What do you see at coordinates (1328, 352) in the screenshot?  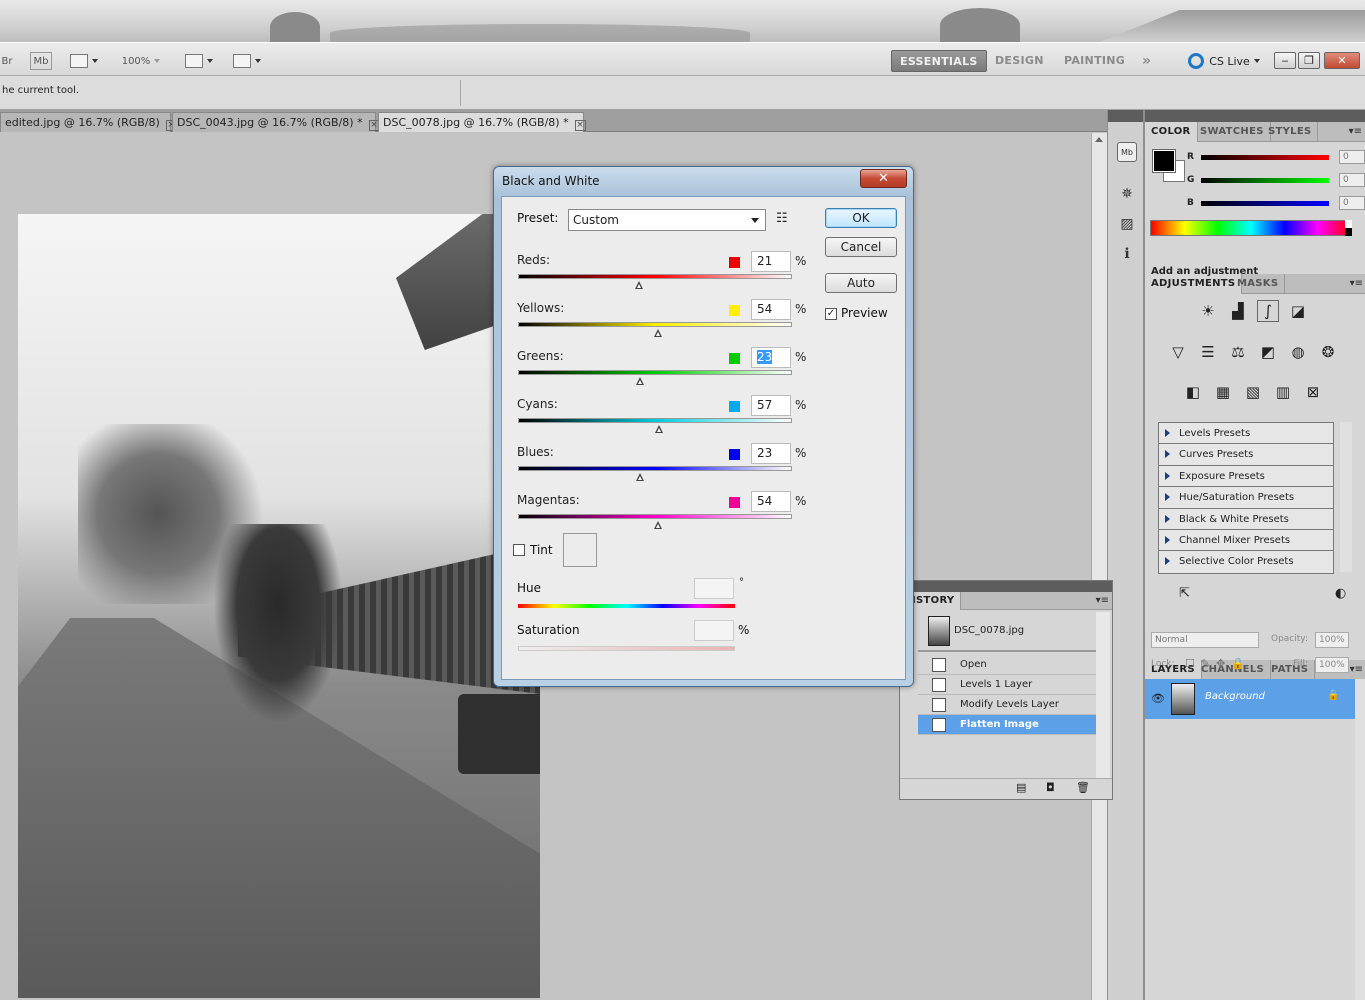 I see `channel-mixer-icon: ❂` at bounding box center [1328, 352].